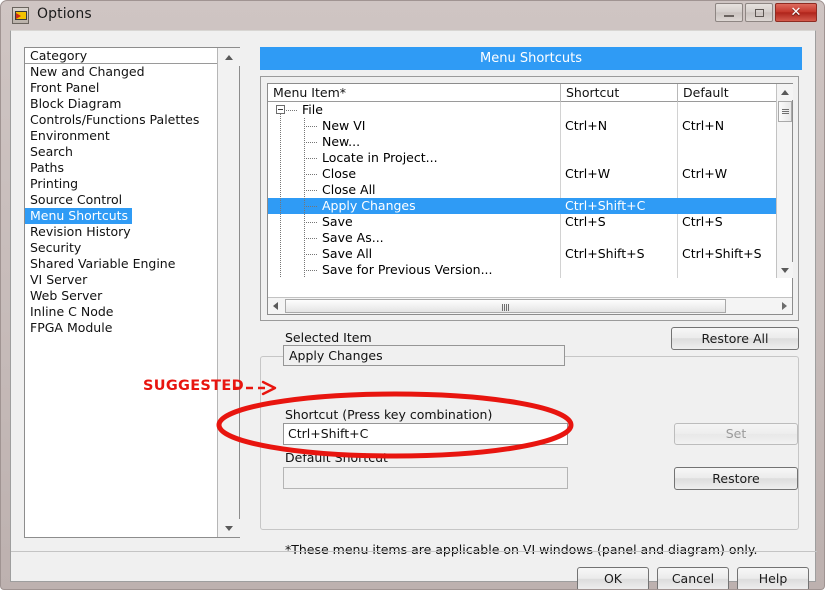  Describe the element at coordinates (121, 136) in the screenshot. I see `sidebar-item-environment: Environment` at that location.